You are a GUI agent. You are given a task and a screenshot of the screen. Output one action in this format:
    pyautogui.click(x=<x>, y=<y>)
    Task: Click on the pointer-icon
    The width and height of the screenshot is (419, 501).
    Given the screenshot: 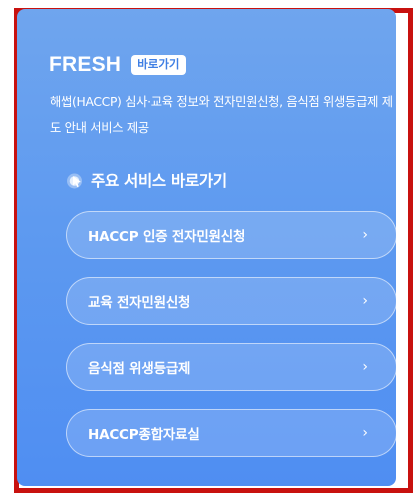 What is the action you would take?
    pyautogui.click(x=74, y=180)
    